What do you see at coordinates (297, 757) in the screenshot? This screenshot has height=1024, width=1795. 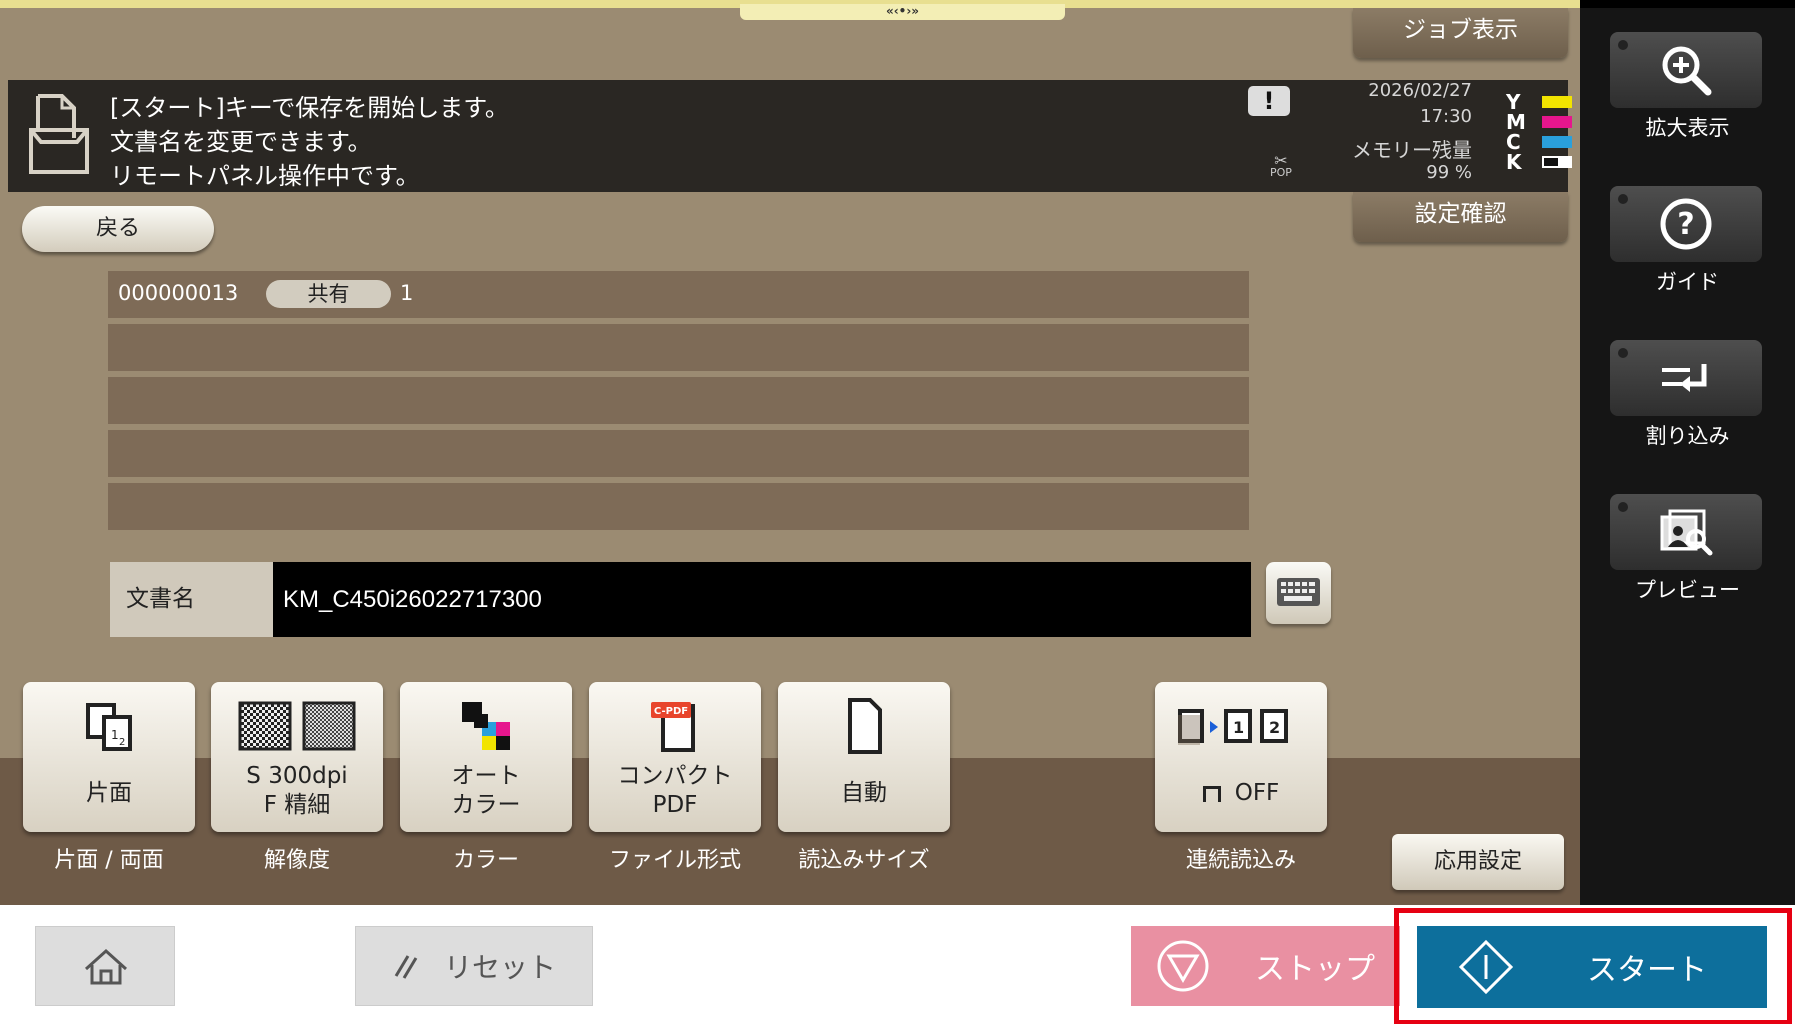 I see `resolution-button: S 300dpi F 精細` at bounding box center [297, 757].